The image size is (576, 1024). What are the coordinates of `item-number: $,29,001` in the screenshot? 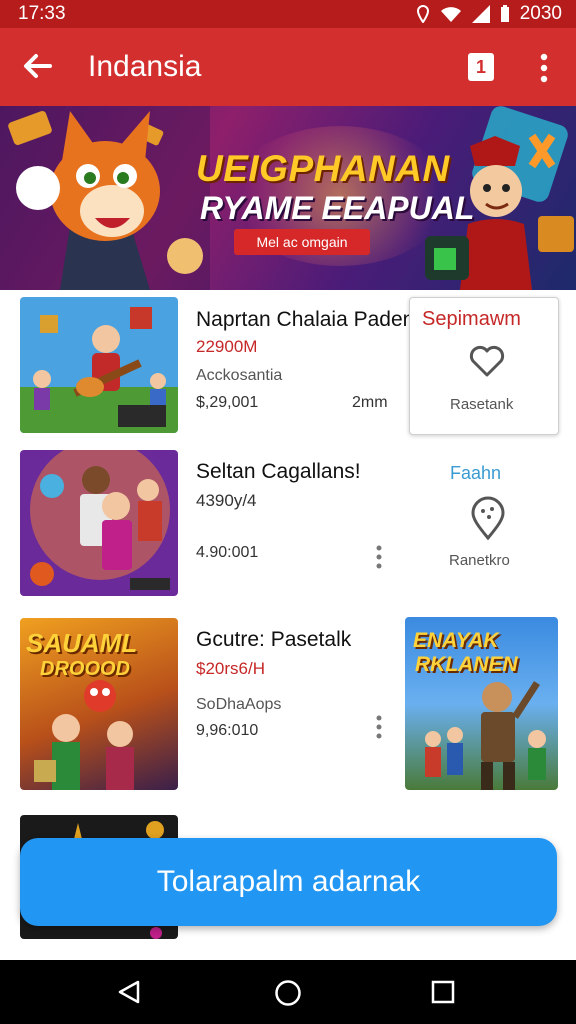 It's located at (227, 402).